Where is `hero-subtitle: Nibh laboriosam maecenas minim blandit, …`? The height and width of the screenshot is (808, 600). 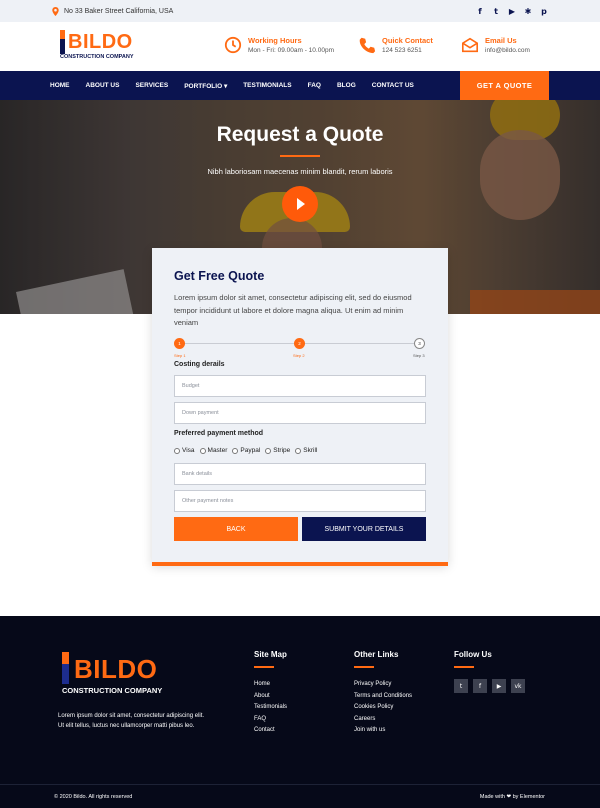 hero-subtitle: Nibh laboriosam maecenas minim blandit, … is located at coordinates (300, 171).